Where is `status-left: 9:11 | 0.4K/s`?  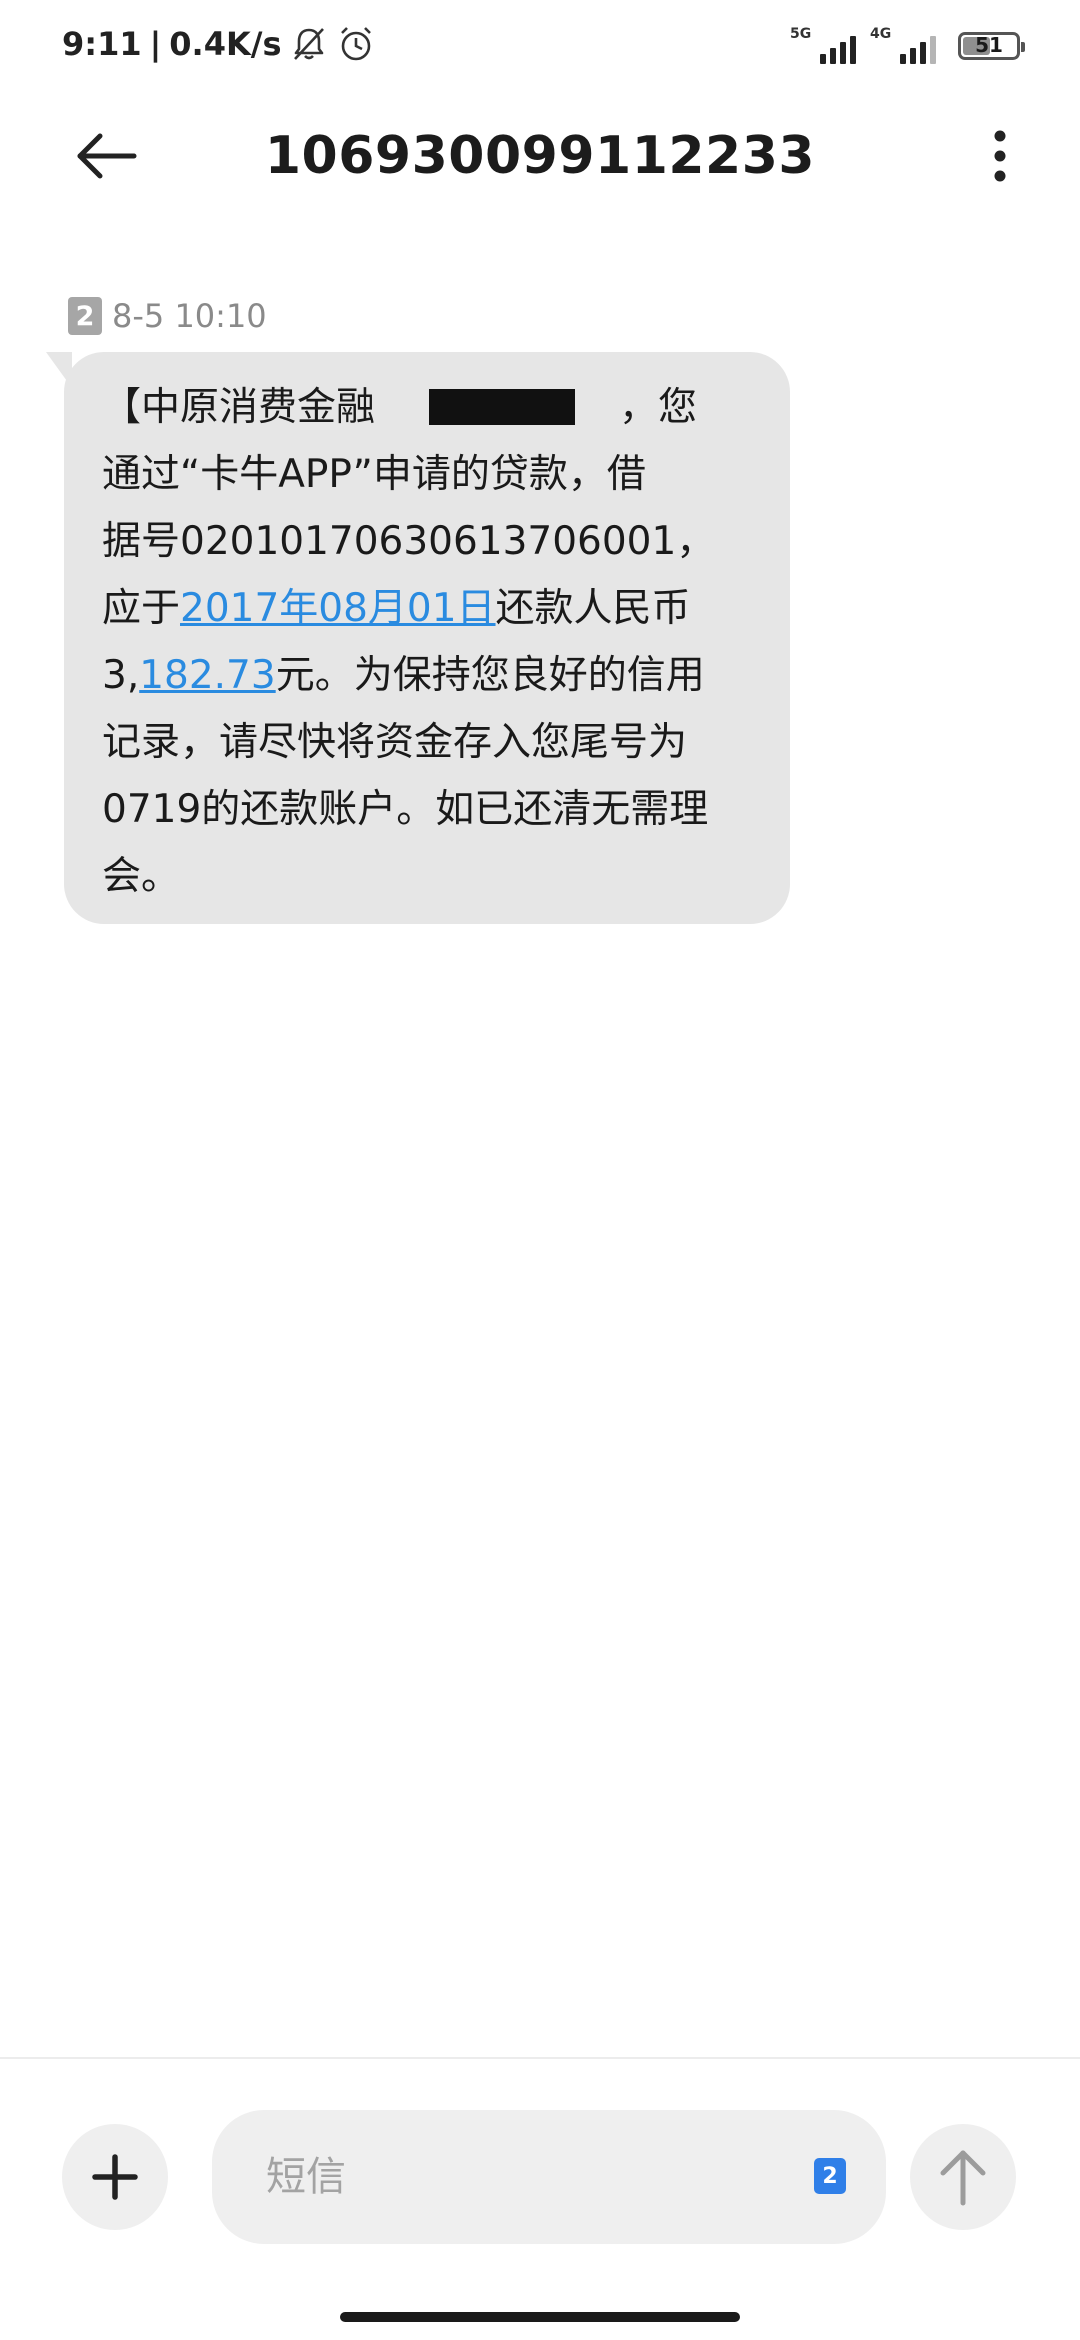 status-left: 9:11 | 0.4K/s is located at coordinates (219, 44).